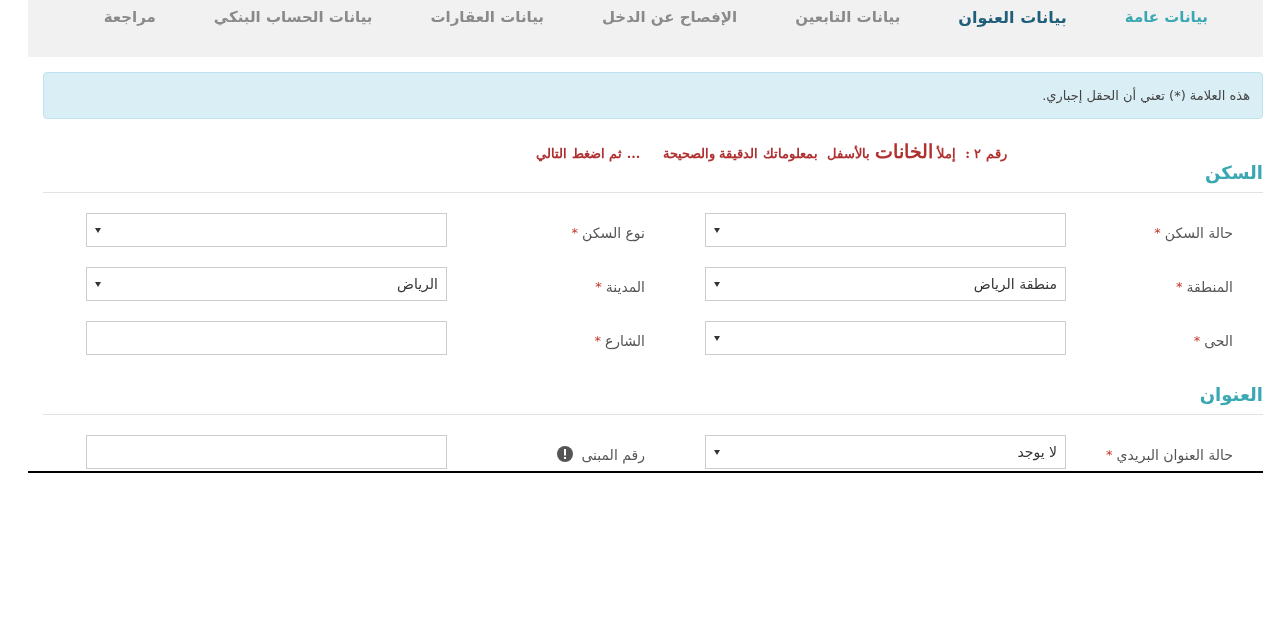  I want to click on field-label: المدينة, so click(625, 287).